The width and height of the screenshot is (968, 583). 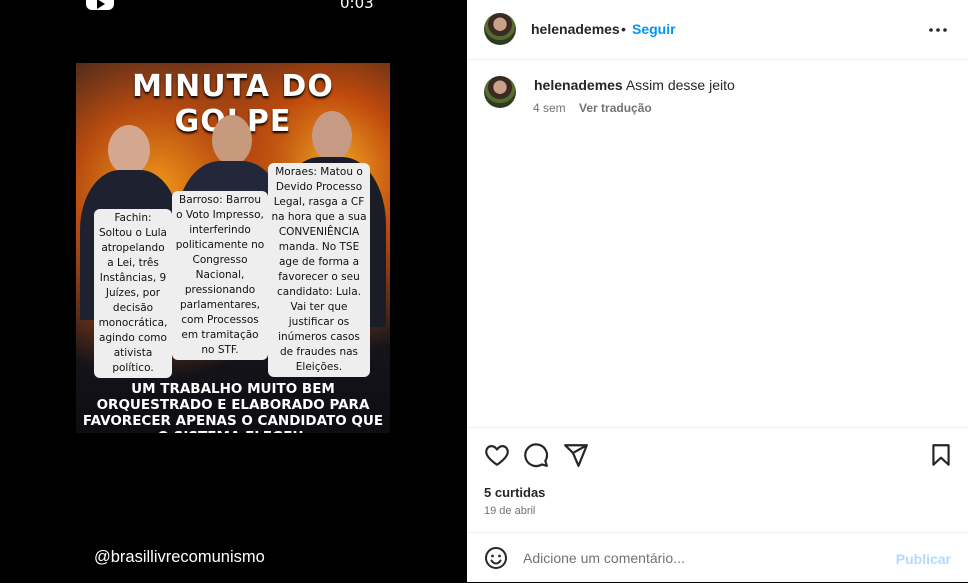 I want to click on post-header: helenademes • Seguir, so click(x=717, y=30).